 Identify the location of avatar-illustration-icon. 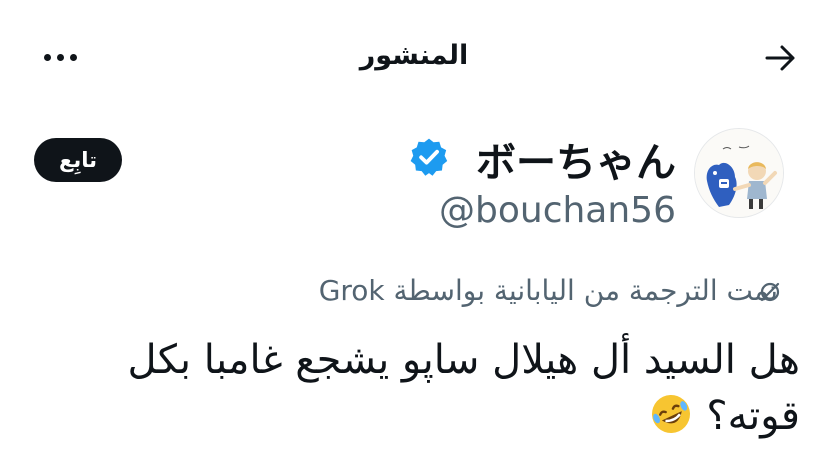
(739, 173).